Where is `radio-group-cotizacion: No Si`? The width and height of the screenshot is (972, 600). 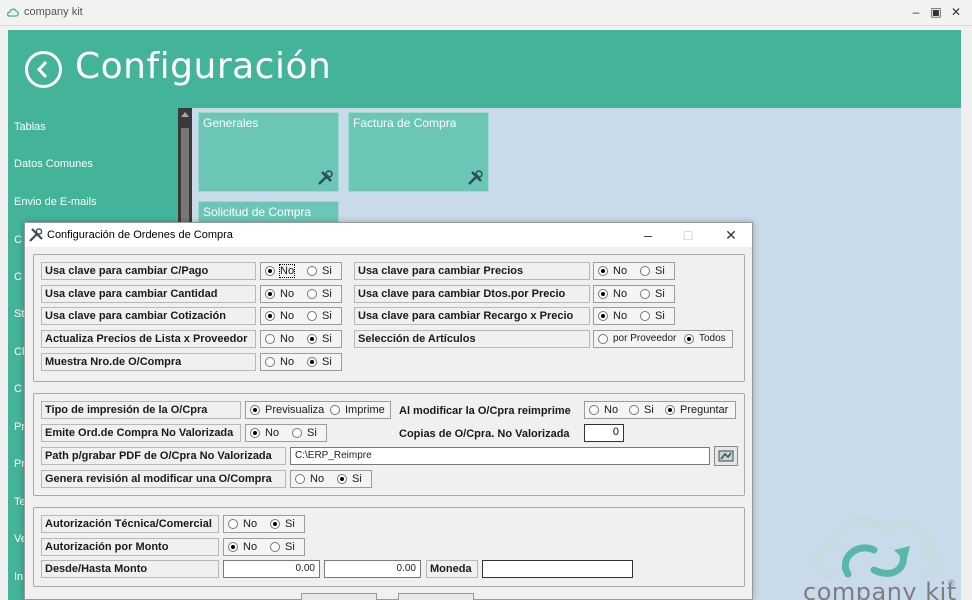
radio-group-cotizacion: No Si is located at coordinates (301, 316).